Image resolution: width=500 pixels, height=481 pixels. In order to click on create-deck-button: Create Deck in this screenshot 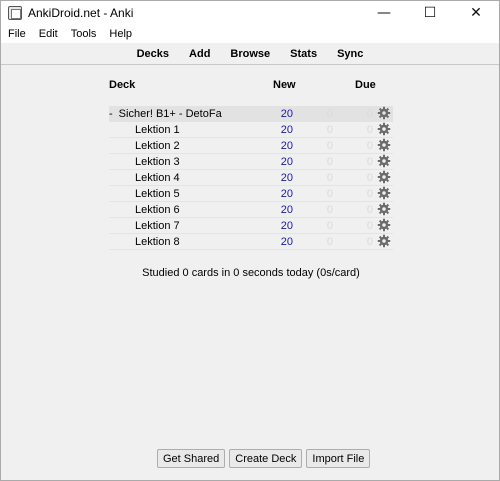, I will do `click(266, 458)`.